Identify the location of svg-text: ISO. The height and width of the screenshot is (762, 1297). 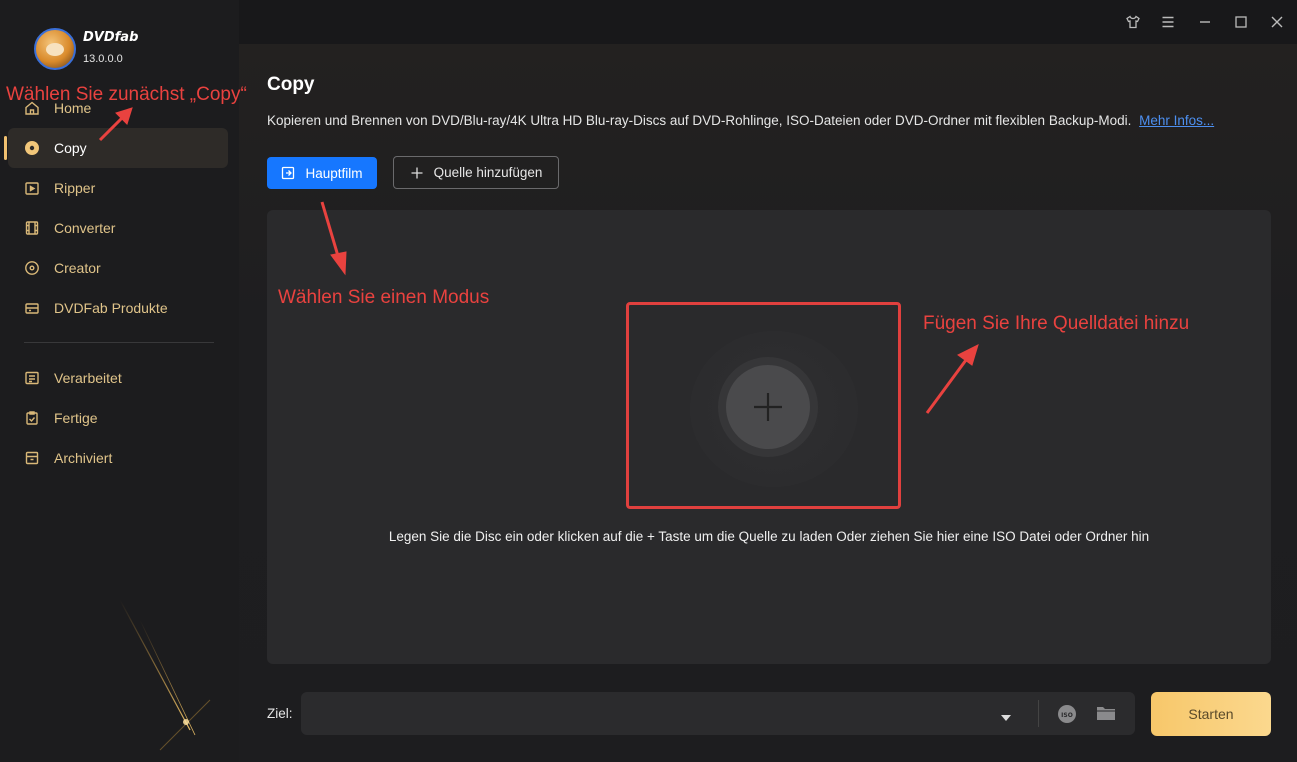
(1067, 715).